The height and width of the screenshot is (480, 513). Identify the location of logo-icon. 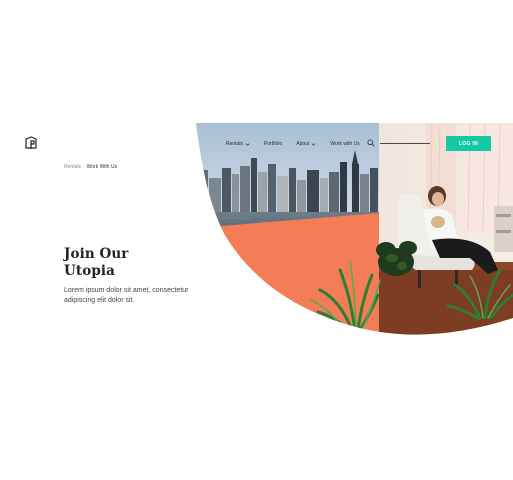
(31, 143).